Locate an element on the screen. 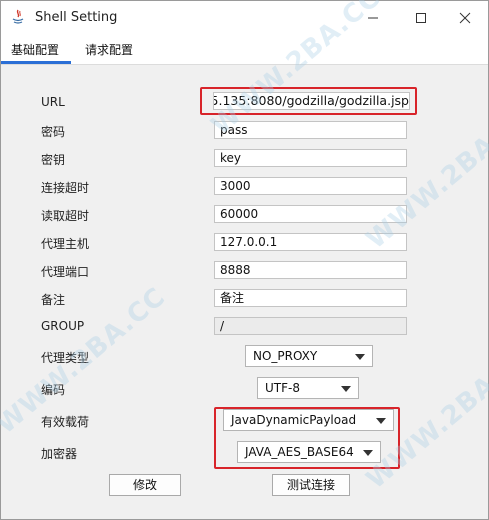  read-timeout-input: 60000 is located at coordinates (310, 214).